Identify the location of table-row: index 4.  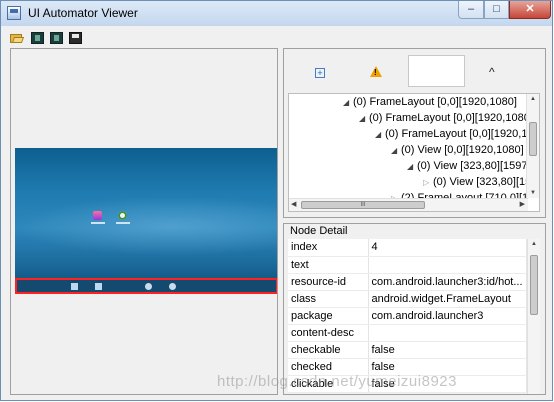
(407, 248).